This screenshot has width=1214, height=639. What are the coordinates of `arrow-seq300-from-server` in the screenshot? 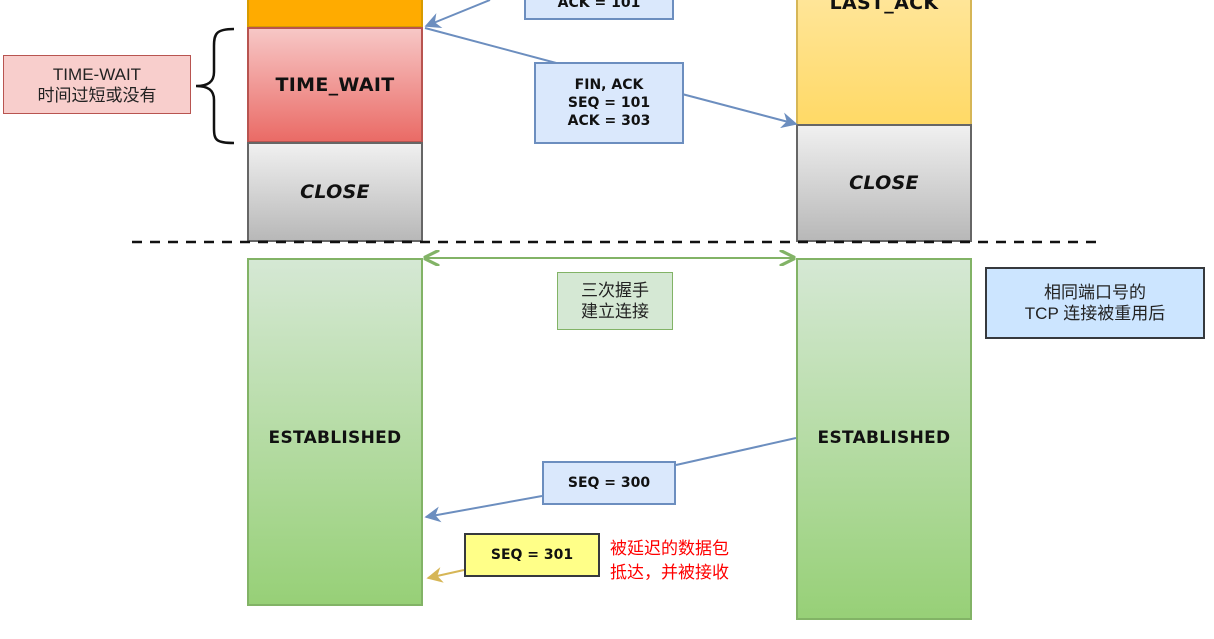 It's located at (736, 451).